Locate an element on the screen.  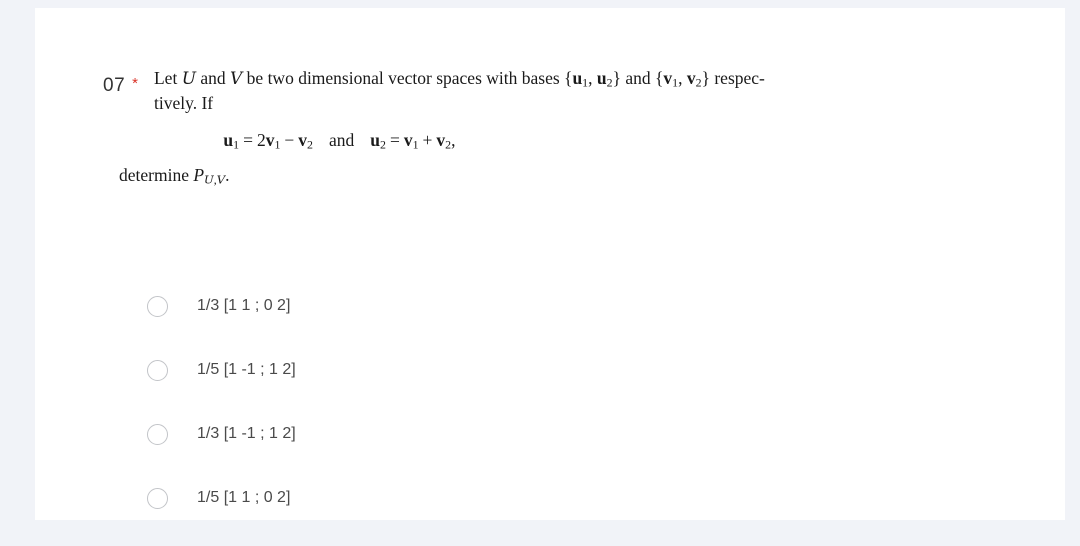
basis-u2-symbol: u is located at coordinates (601, 78).